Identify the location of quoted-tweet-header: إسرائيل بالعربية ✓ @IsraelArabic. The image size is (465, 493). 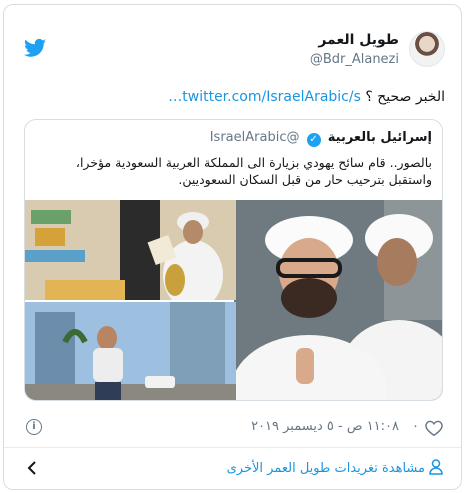
(321, 138).